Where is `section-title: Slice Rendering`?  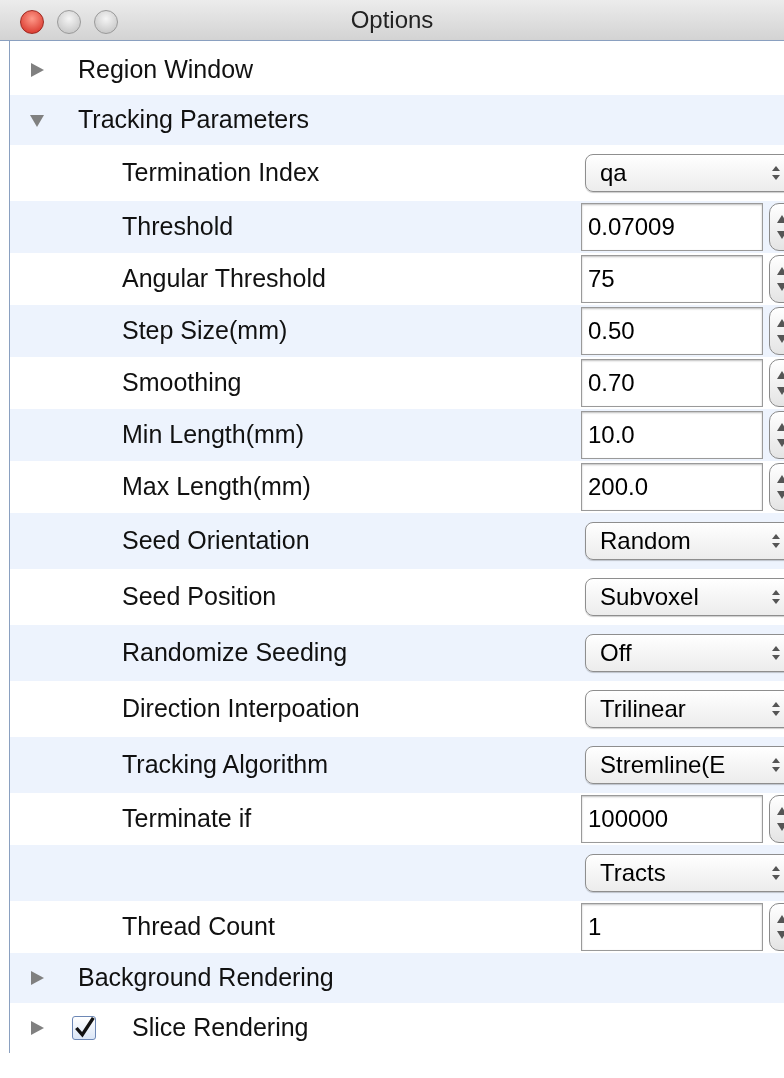 section-title: Slice Rendering is located at coordinates (220, 1028).